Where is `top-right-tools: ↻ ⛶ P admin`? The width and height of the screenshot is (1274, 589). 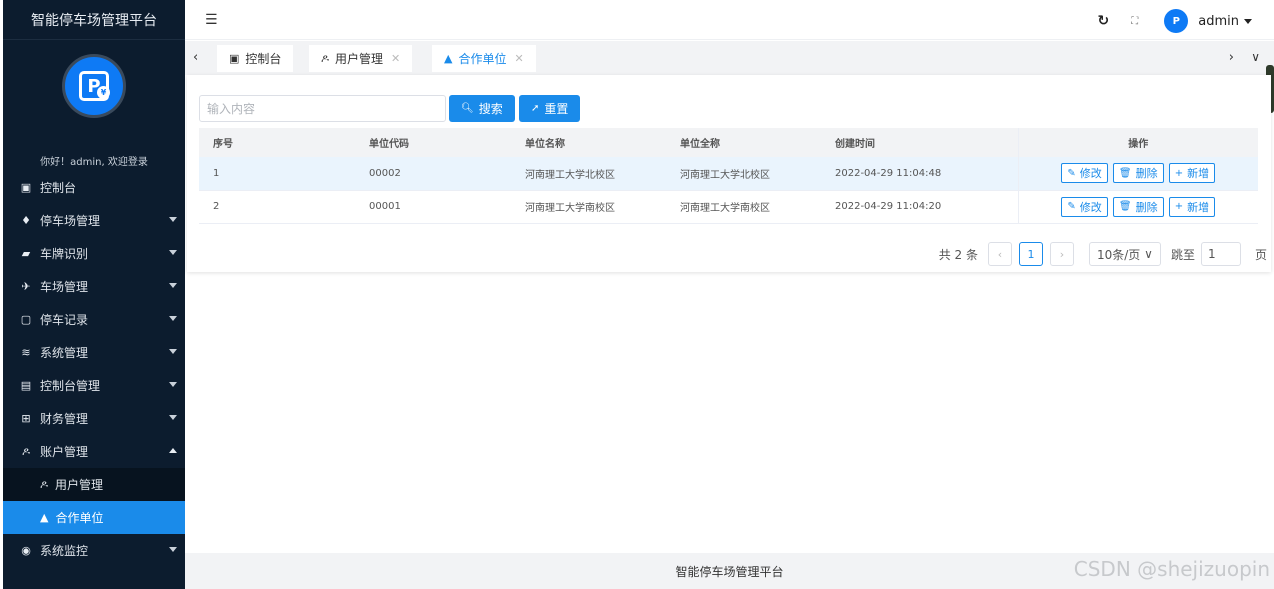
top-right-tools: ↻ ⛶ P admin is located at coordinates (1175, 21).